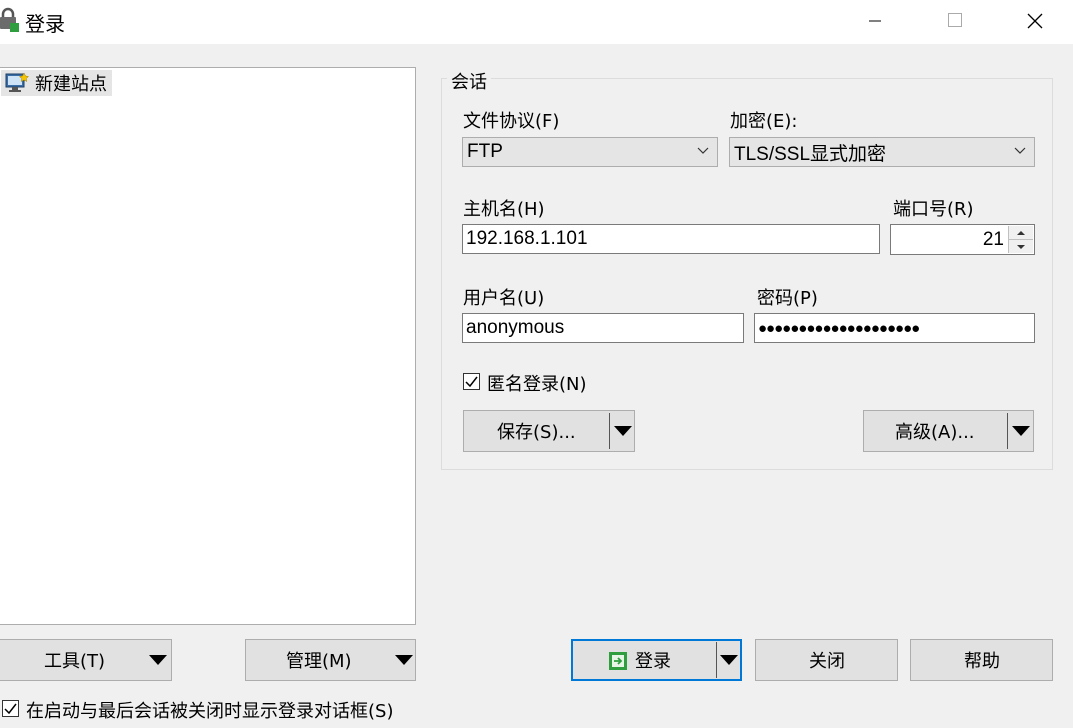 This screenshot has width=1073, height=728. I want to click on chevron-up-icon, so click(1021, 232).